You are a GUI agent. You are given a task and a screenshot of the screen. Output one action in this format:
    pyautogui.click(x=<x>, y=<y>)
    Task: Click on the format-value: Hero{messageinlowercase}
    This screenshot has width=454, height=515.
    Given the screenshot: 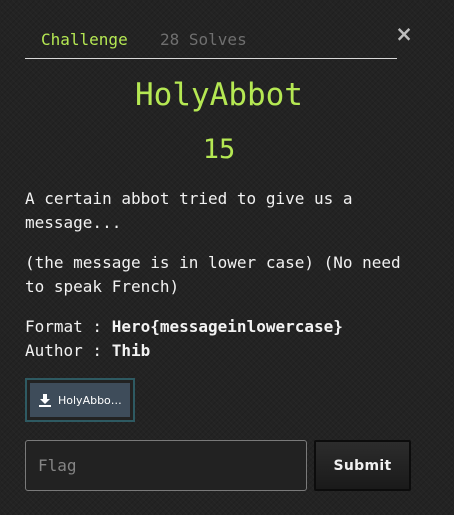 What is the action you would take?
    pyautogui.click(x=227, y=326)
    